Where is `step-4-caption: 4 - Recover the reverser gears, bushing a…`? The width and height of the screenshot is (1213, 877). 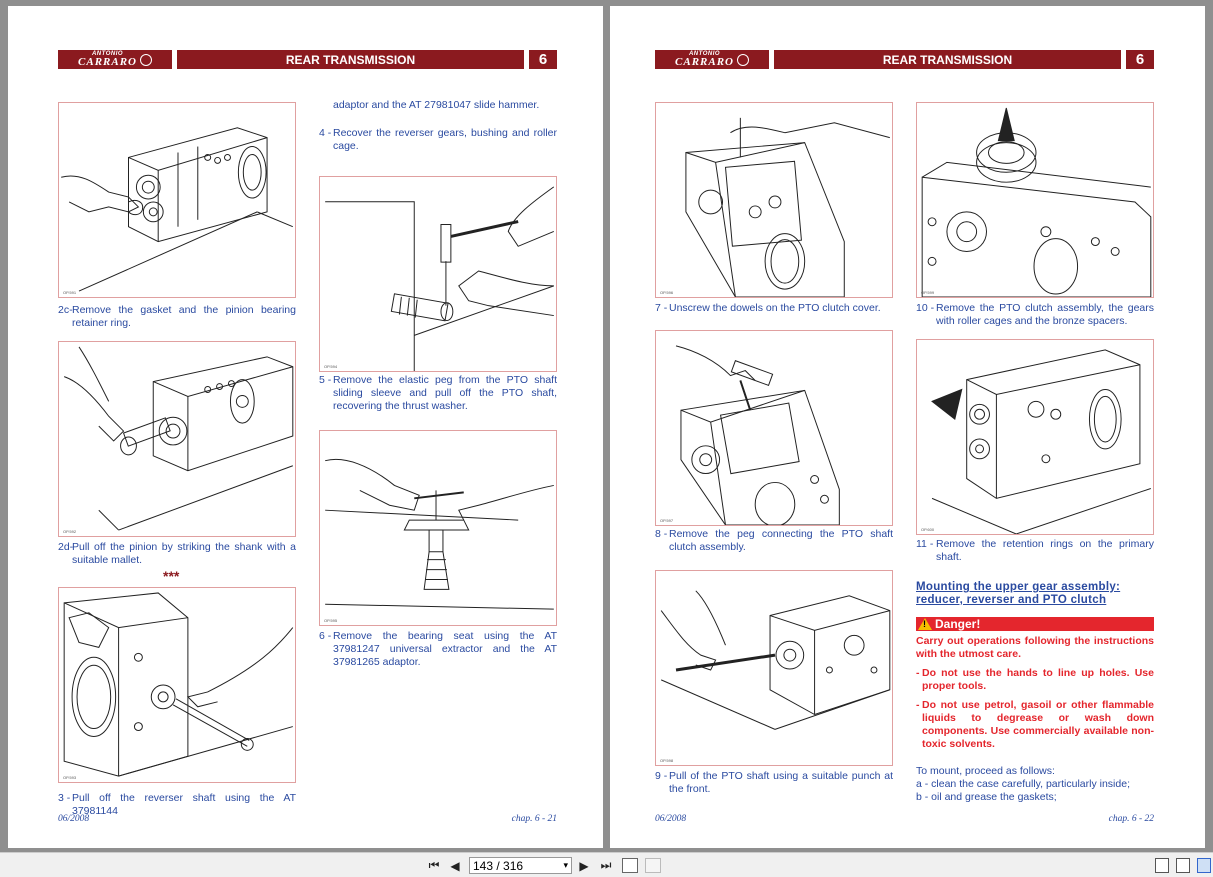 step-4-caption: 4 - Recover the reverser gears, bushing a… is located at coordinates (438, 139).